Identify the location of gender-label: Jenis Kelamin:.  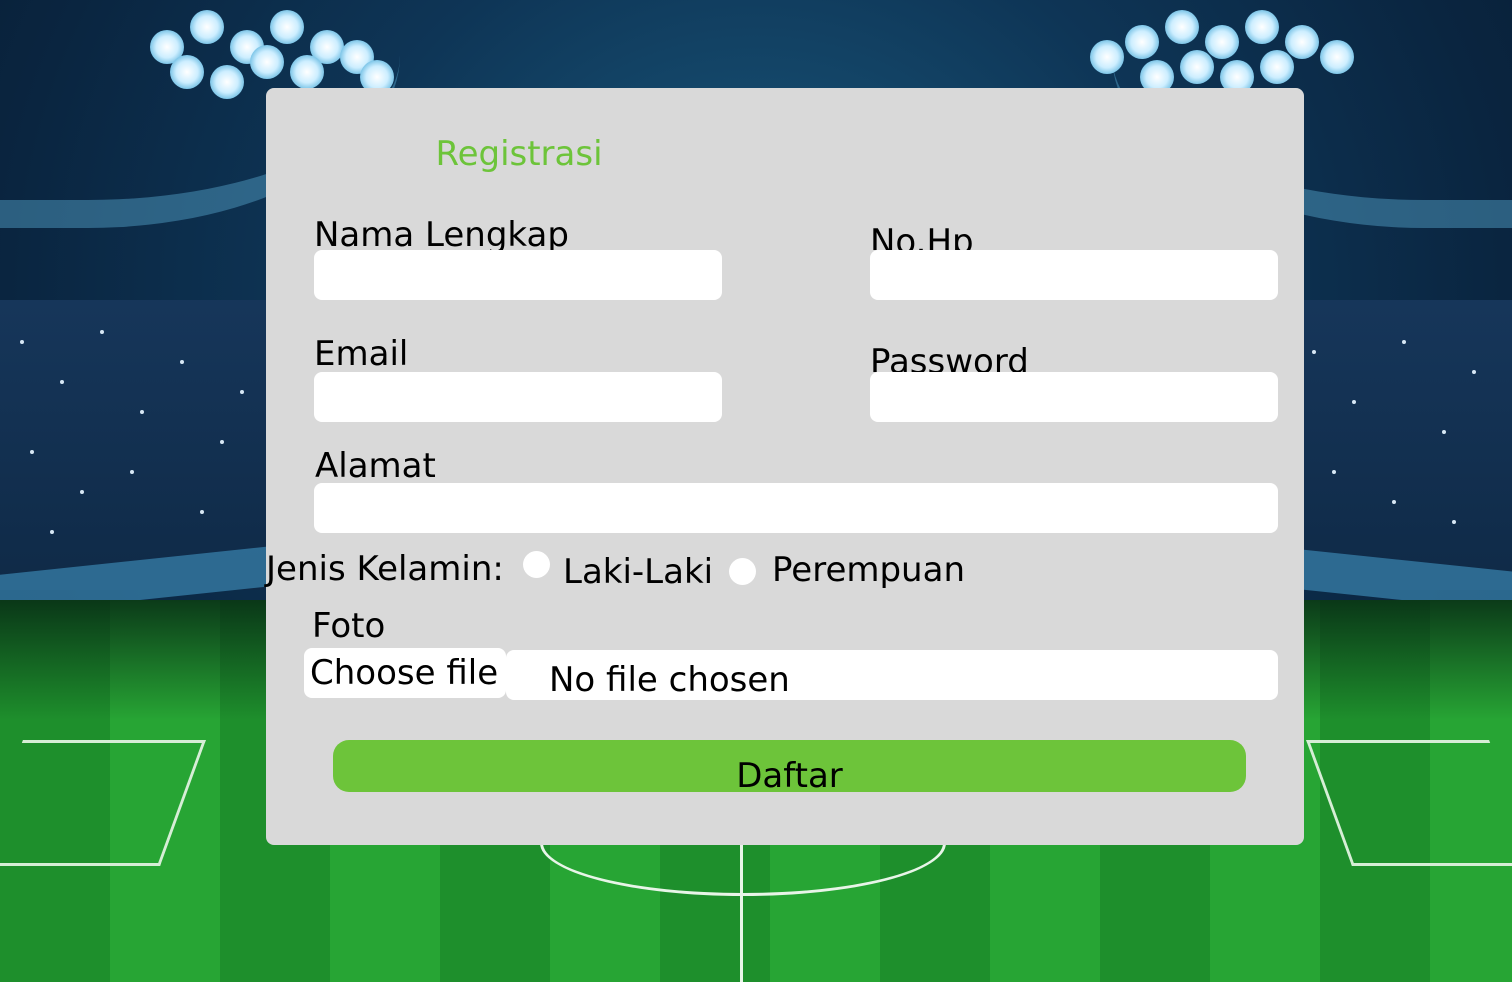
(385, 569).